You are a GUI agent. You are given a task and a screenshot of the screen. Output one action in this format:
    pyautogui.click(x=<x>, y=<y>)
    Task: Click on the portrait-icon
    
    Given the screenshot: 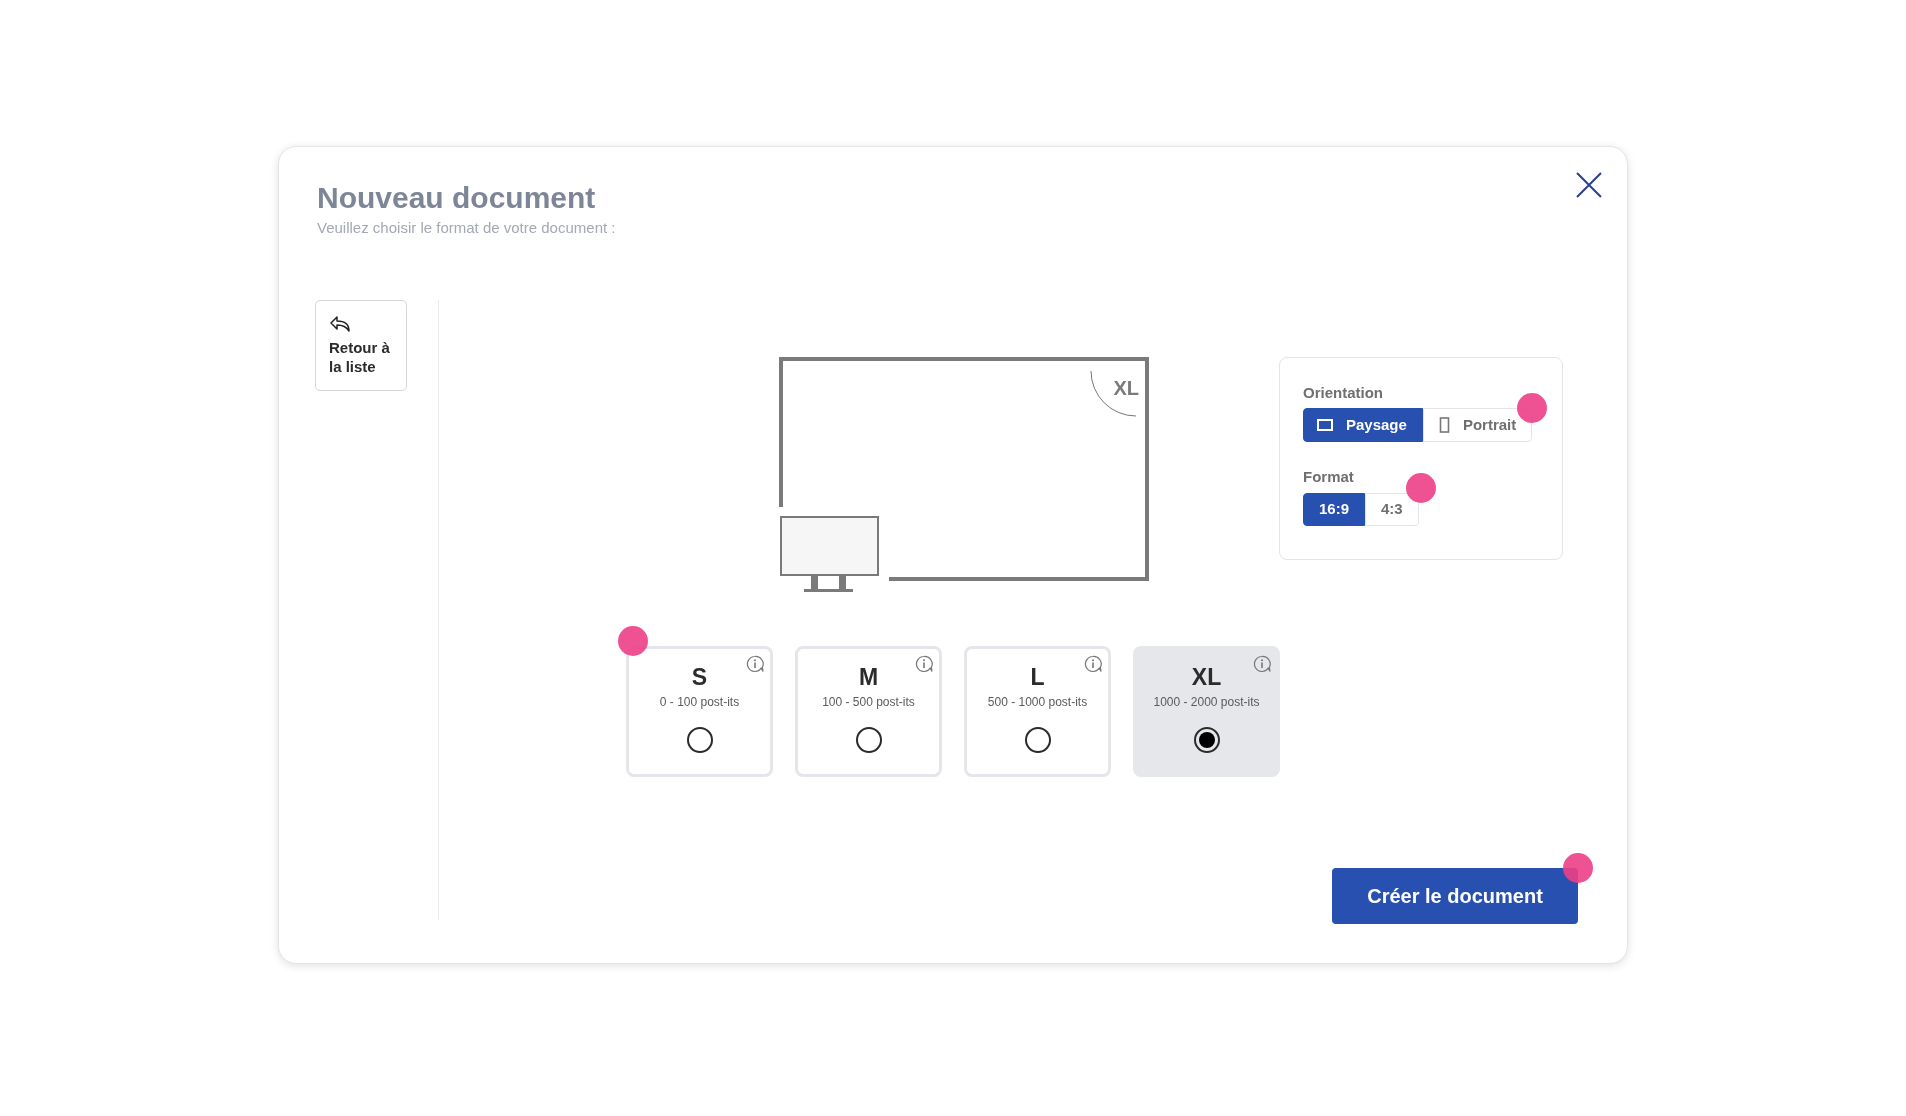 What is the action you would take?
    pyautogui.click(x=1444, y=425)
    